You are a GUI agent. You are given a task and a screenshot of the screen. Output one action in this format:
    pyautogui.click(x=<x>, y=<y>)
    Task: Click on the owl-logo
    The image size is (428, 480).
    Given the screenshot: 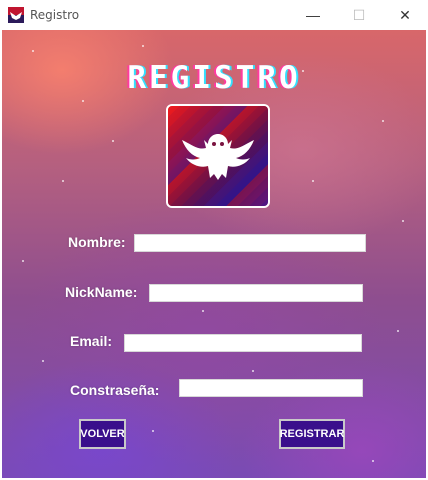 What is the action you would take?
    pyautogui.click(x=218, y=156)
    